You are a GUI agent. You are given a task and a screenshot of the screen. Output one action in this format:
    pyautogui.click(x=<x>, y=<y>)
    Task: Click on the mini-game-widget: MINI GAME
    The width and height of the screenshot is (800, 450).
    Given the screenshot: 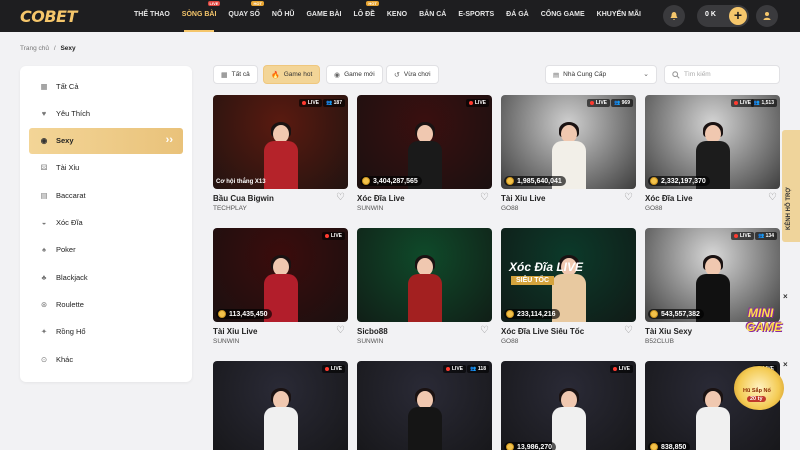 What is the action you would take?
    pyautogui.click(x=767, y=321)
    